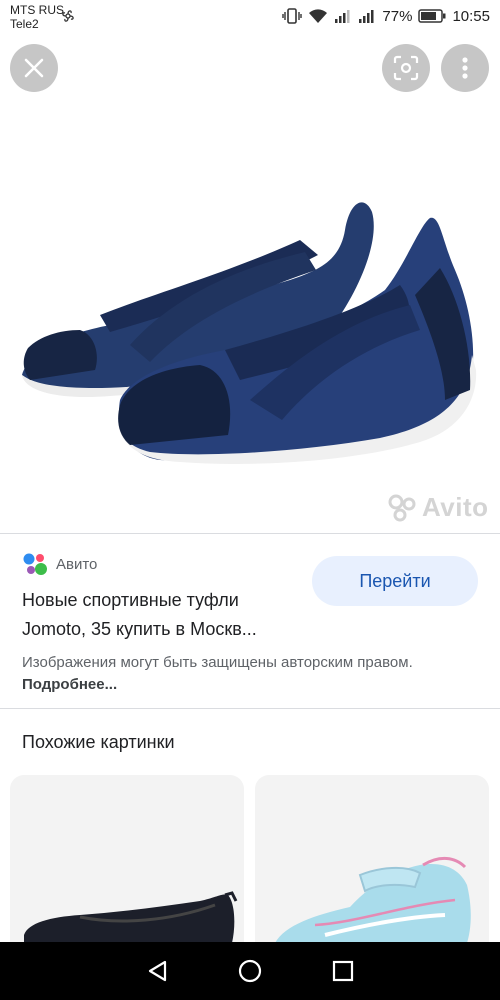  I want to click on lens-icon, so click(406, 68).